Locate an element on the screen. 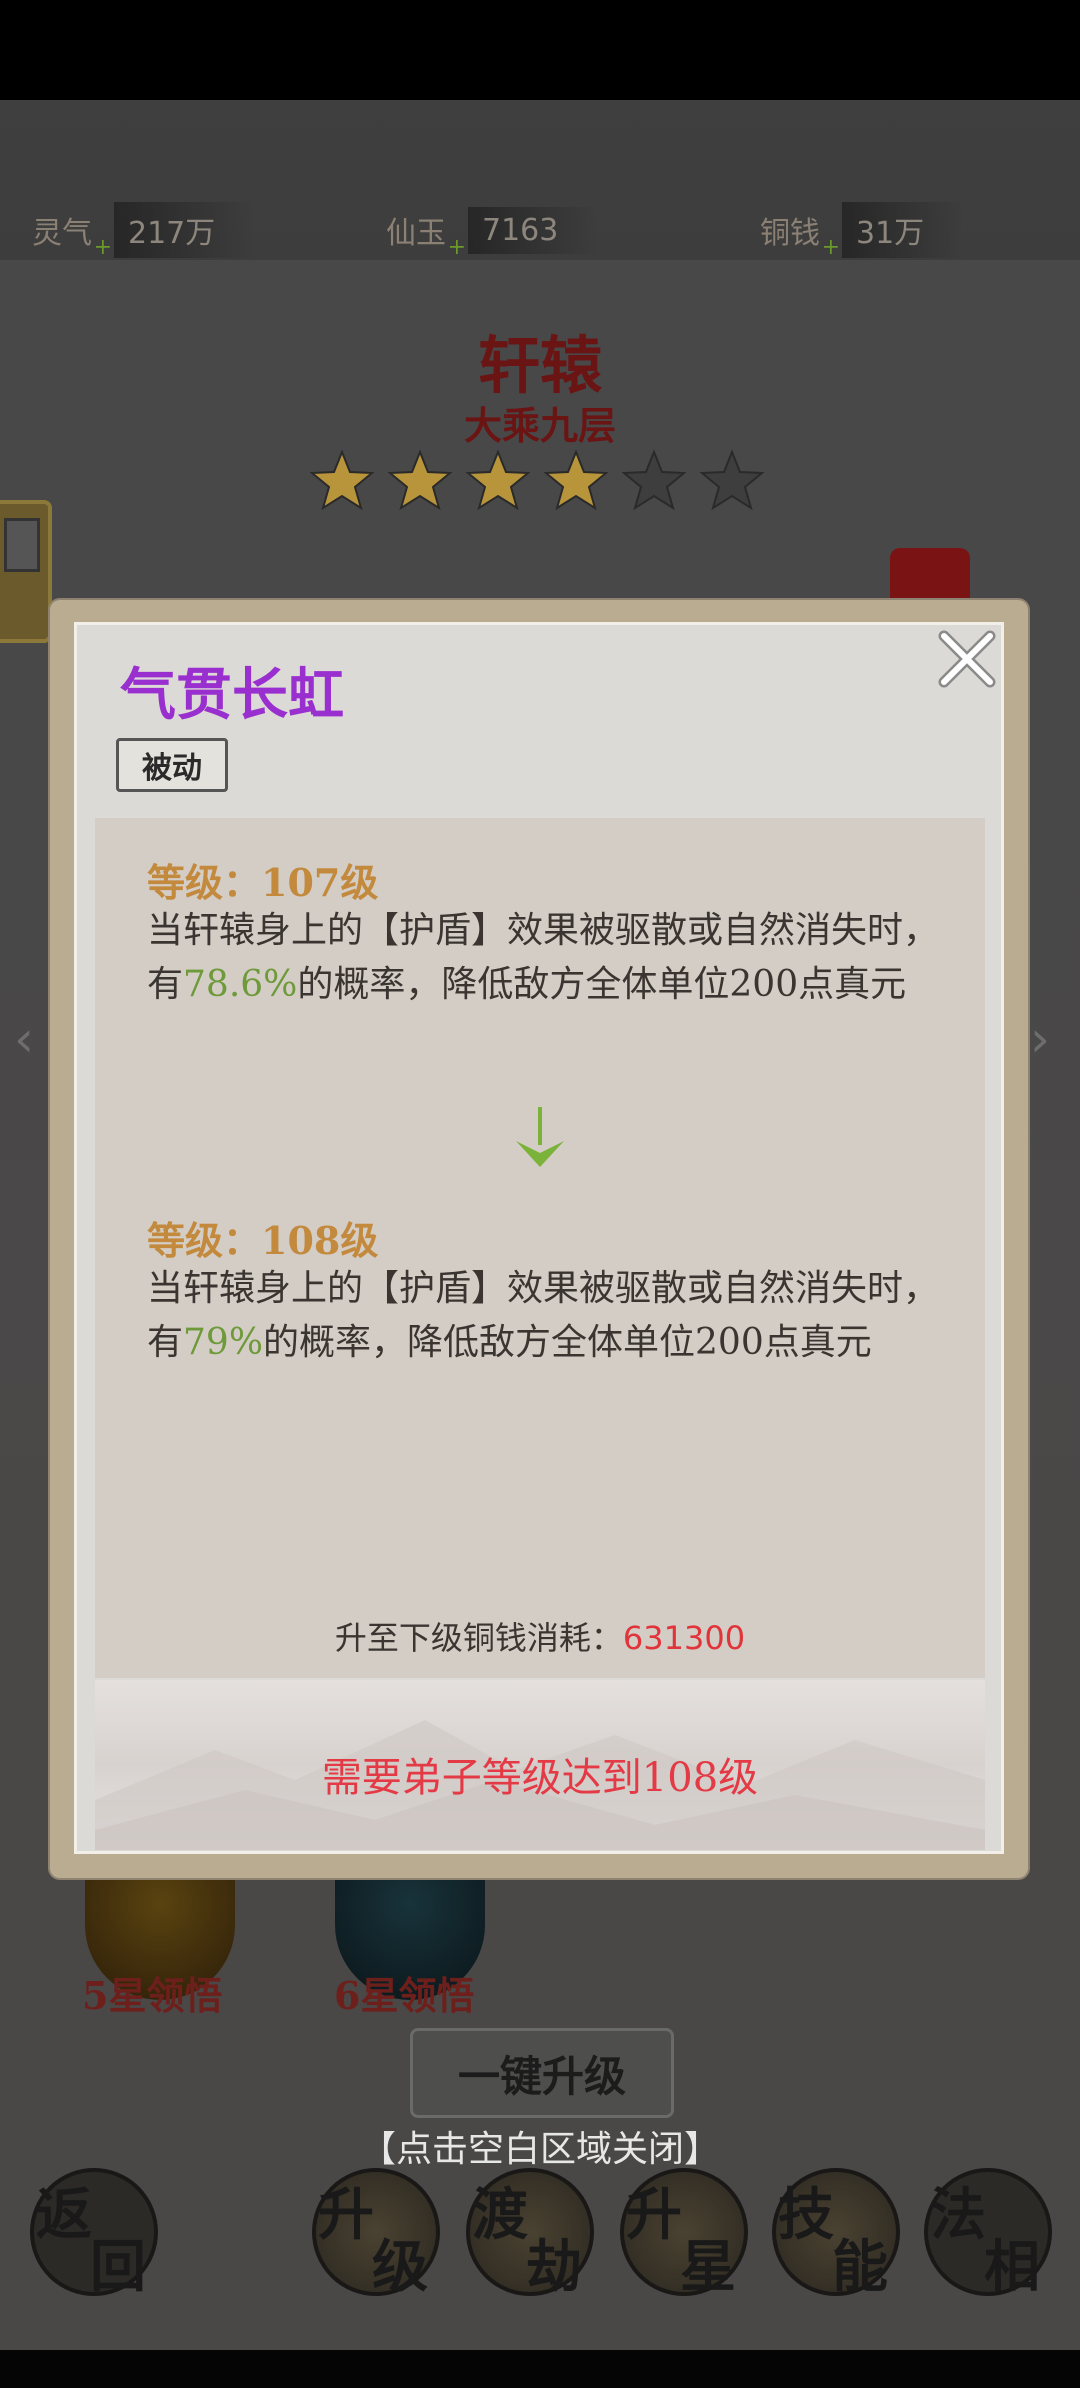  current-chance: 78.6% is located at coordinates (240, 984).